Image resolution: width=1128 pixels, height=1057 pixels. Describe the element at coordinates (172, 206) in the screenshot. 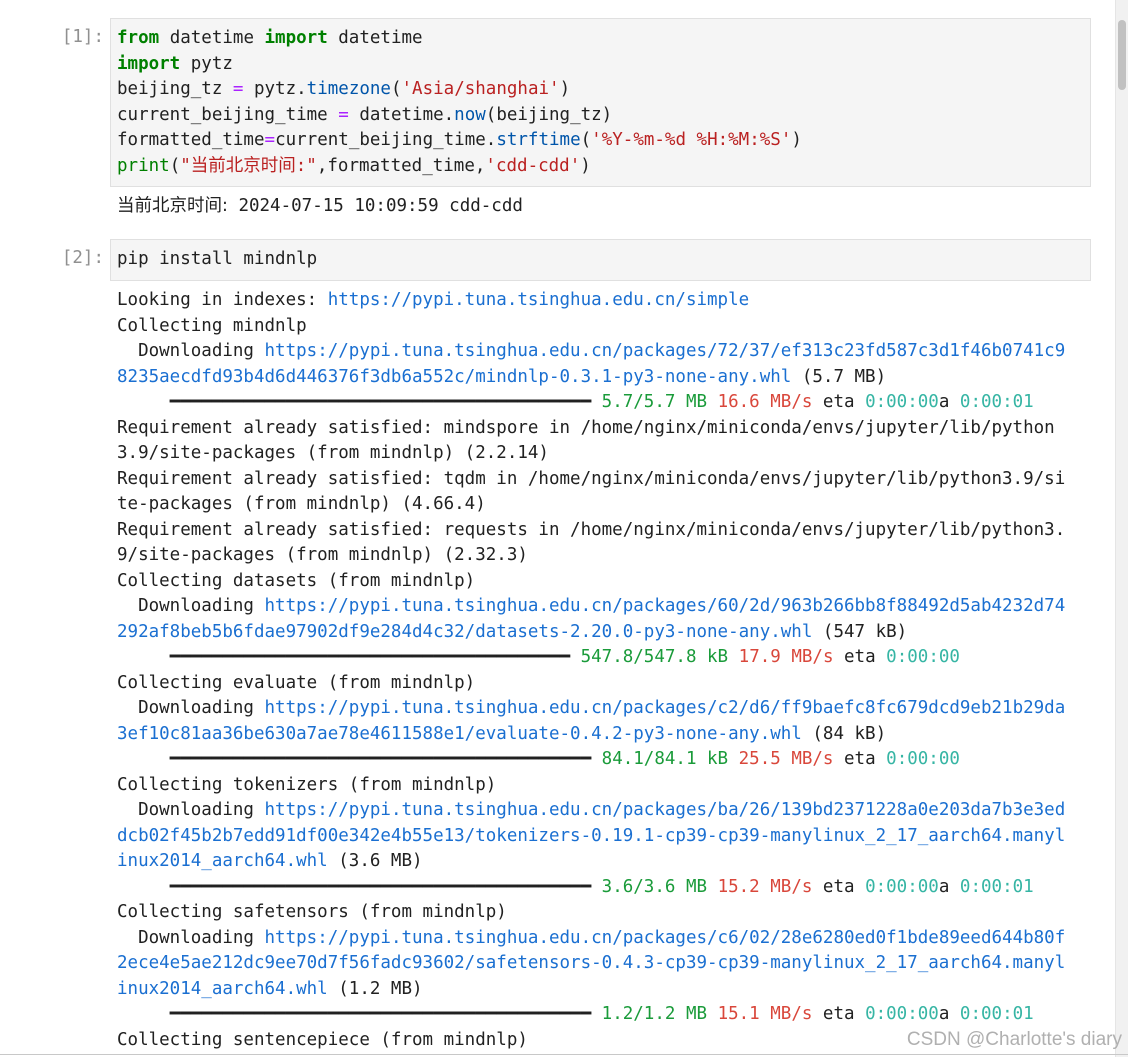

I see `output-text: 当前北京时间:` at that location.